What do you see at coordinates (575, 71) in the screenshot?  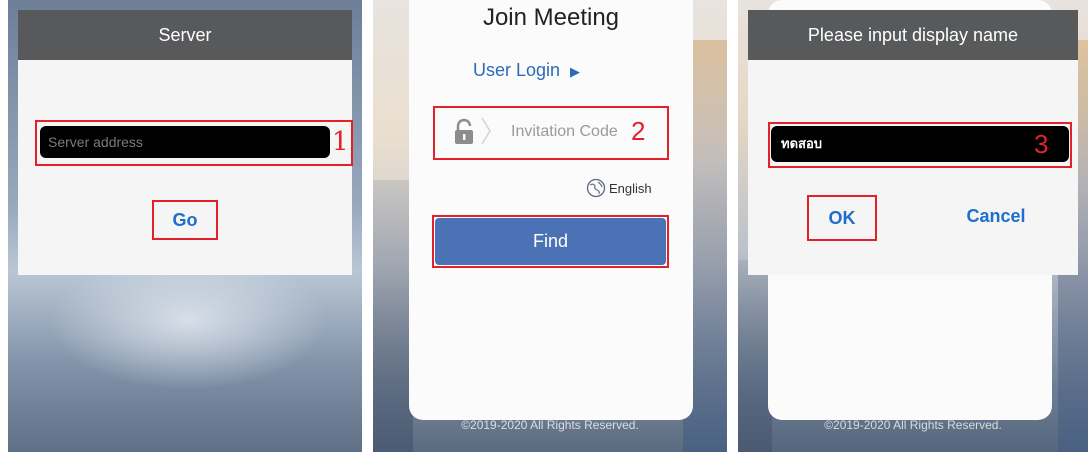 I see `play-triangle-icon: ▶` at bounding box center [575, 71].